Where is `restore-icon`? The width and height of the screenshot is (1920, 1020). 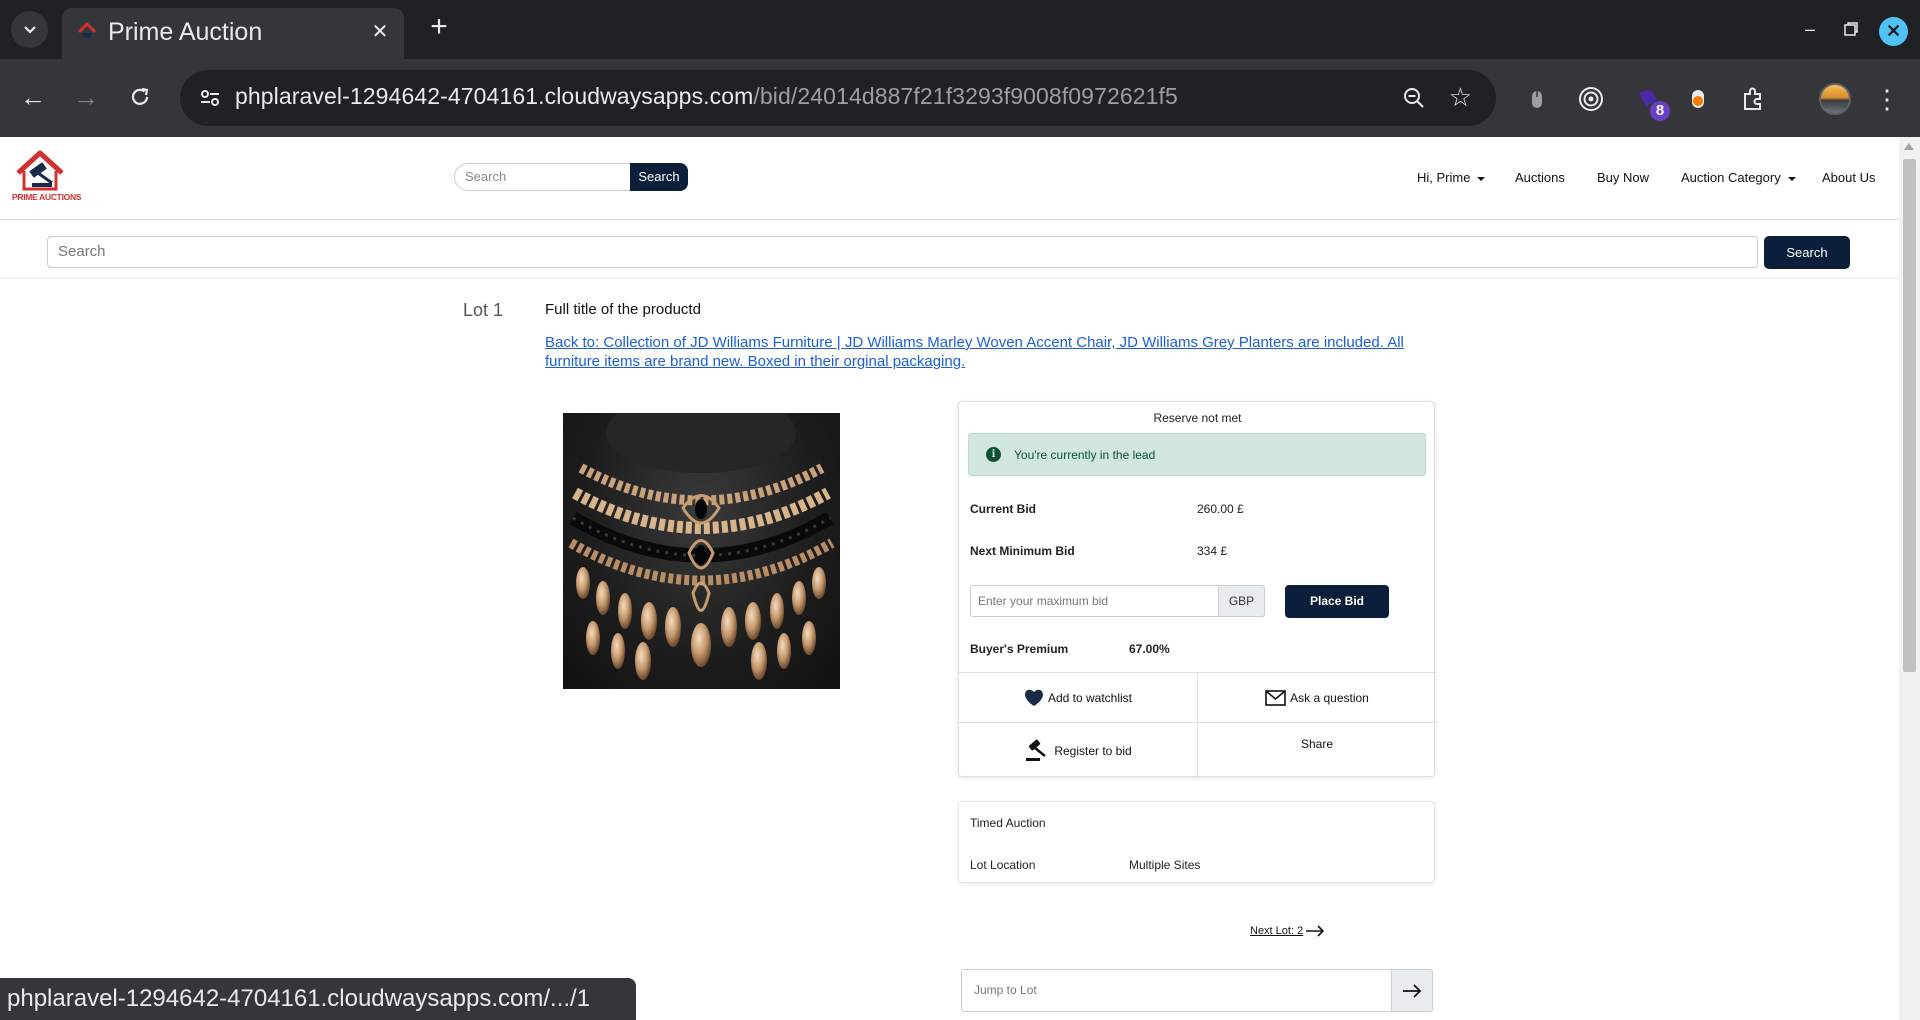
restore-icon is located at coordinates (1851, 29).